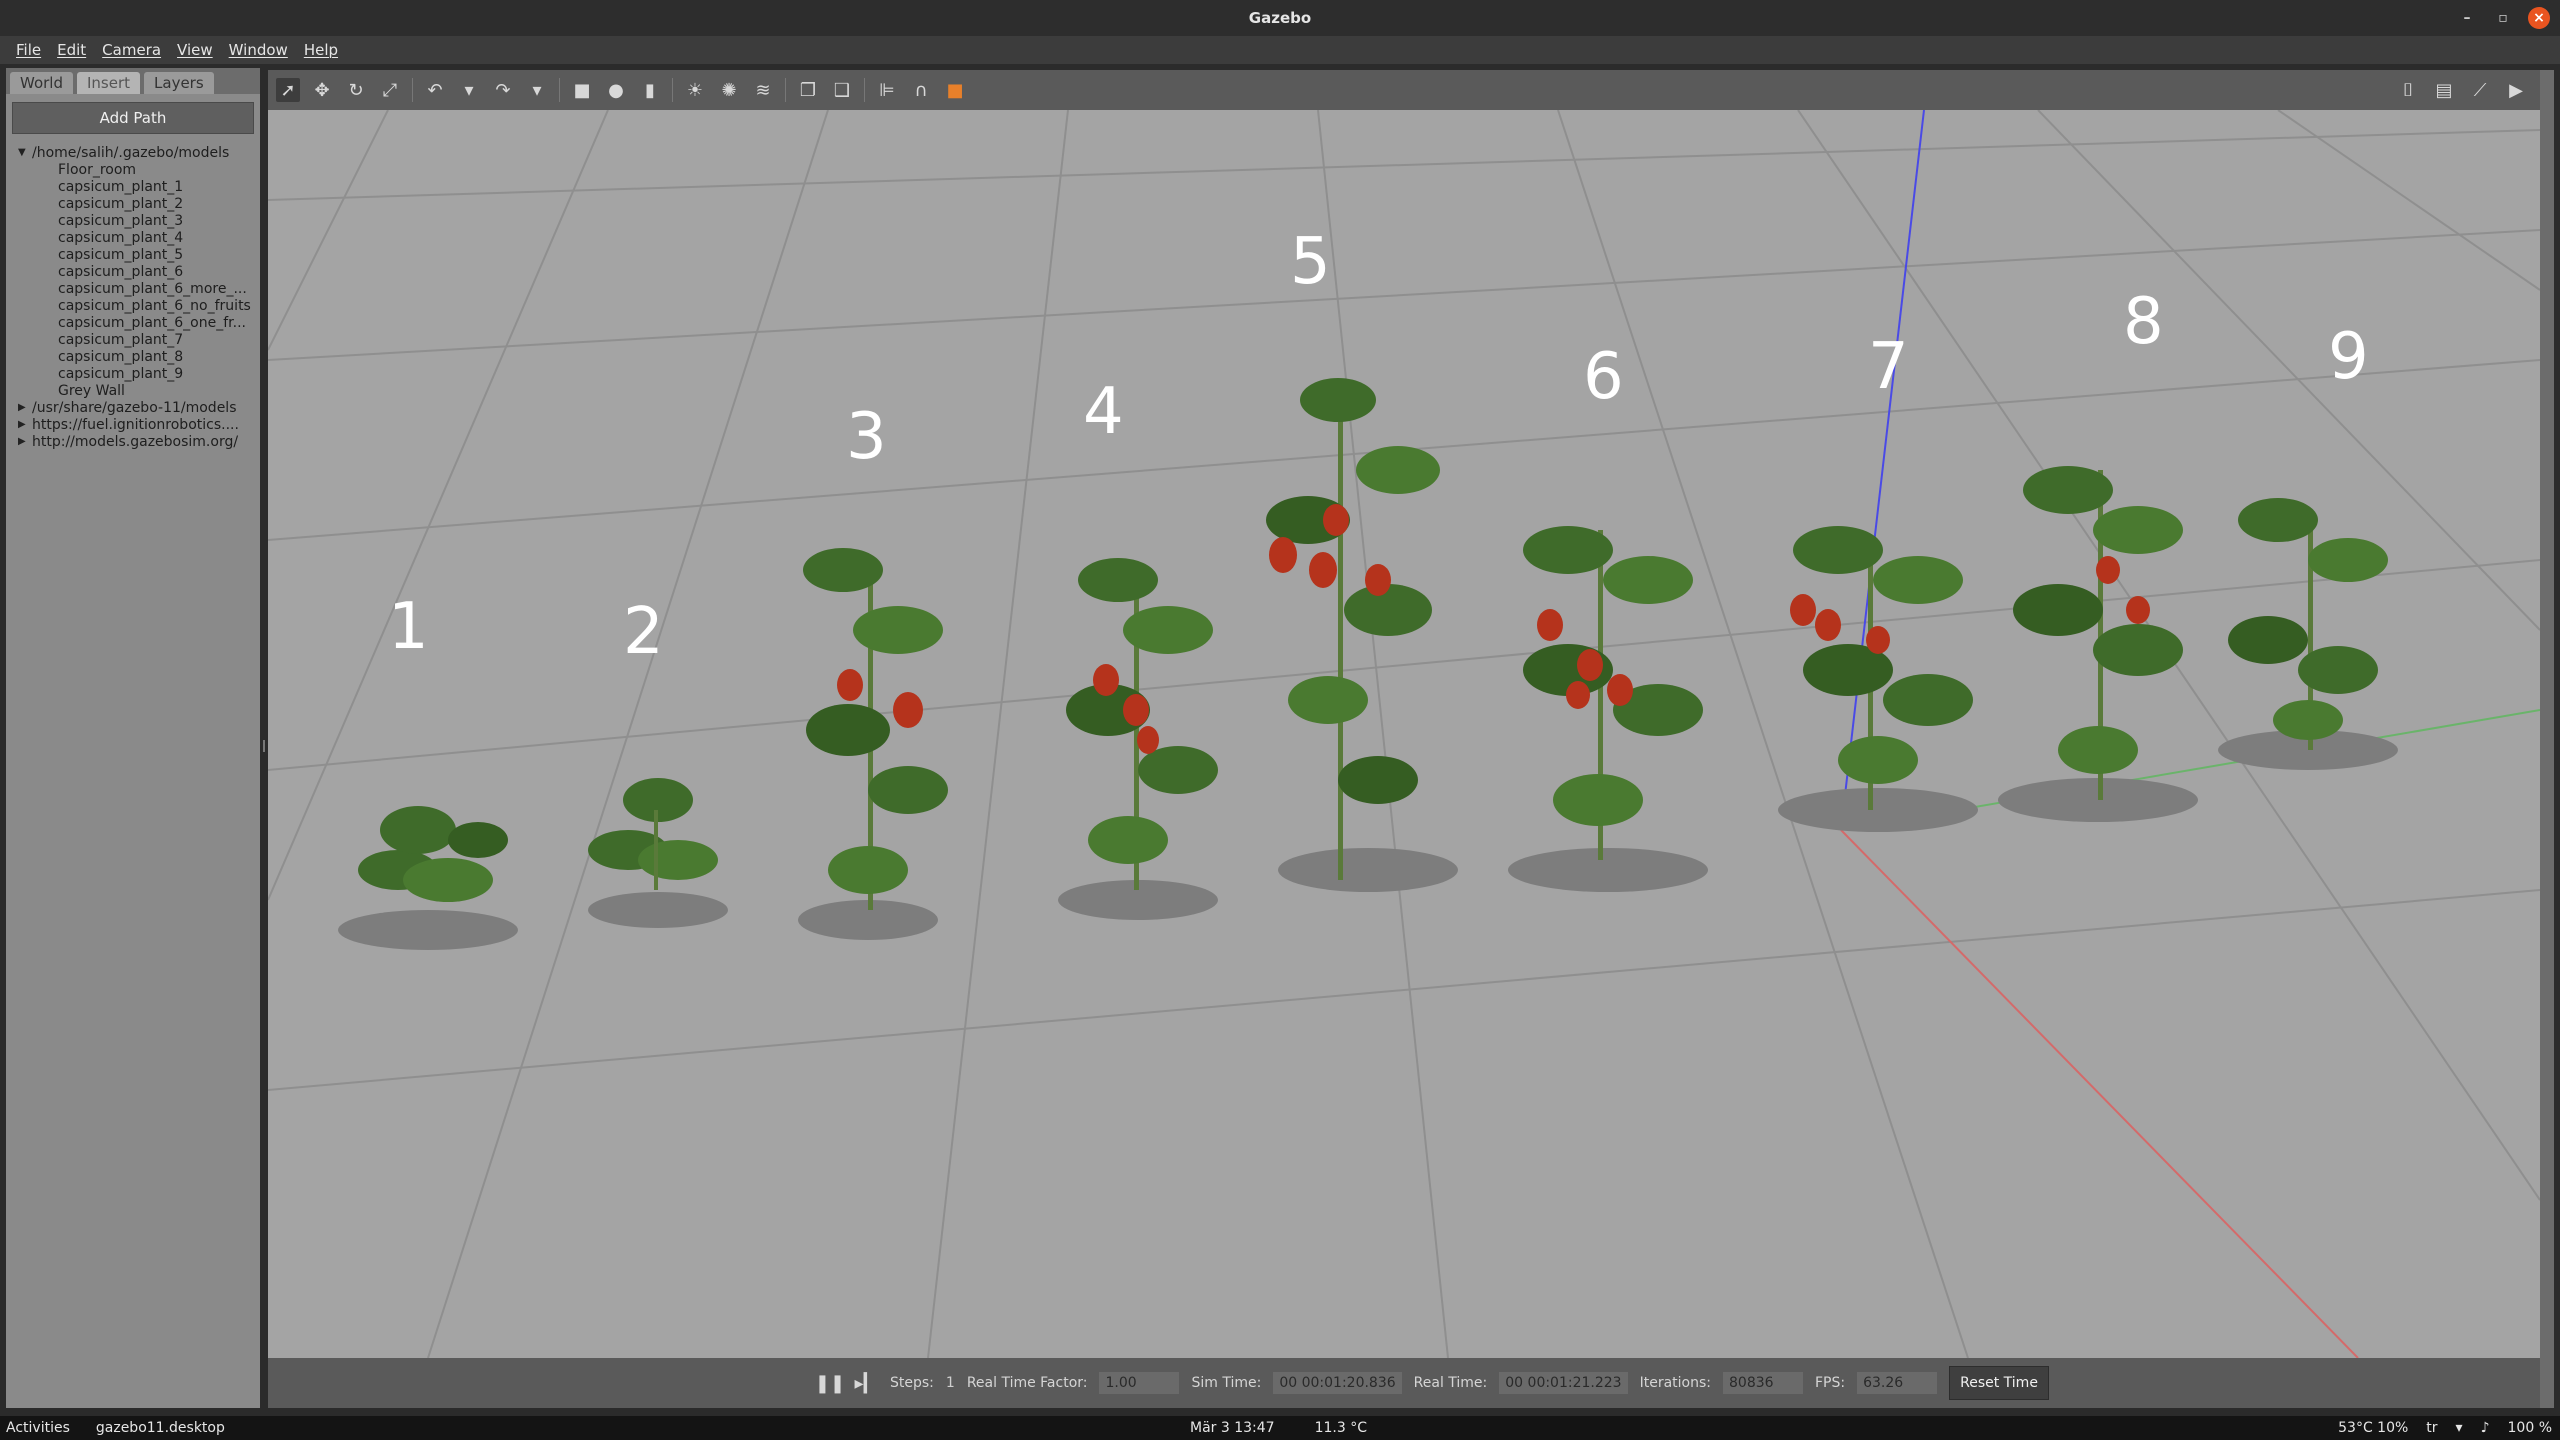 This screenshot has height=1440, width=2560. I want to click on snap-icon: ∩, so click(921, 90).